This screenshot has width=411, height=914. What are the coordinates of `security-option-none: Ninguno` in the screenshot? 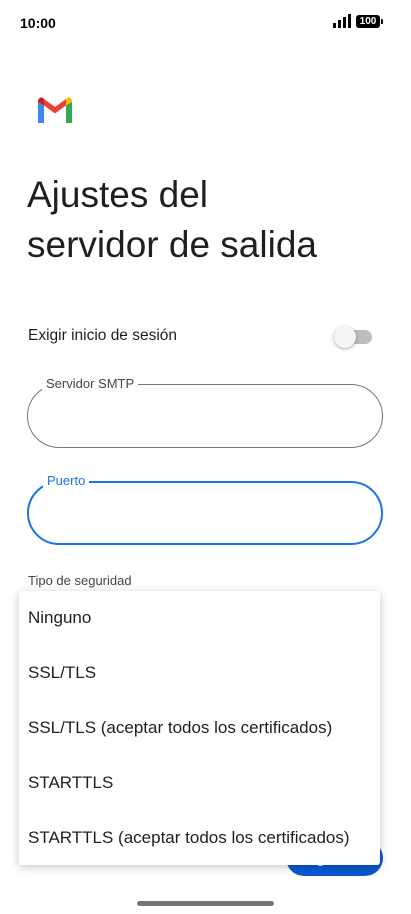 It's located at (199, 618).